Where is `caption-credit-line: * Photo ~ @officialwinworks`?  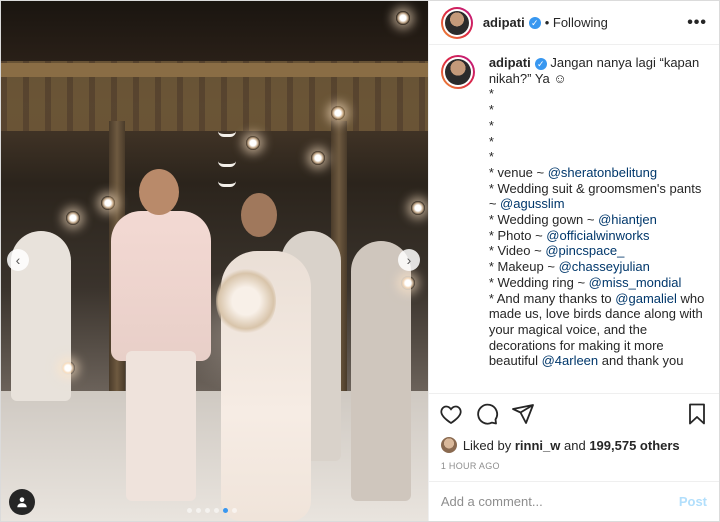
caption-credit-line: * Photo ~ @officialwinworks is located at coordinates (569, 235).